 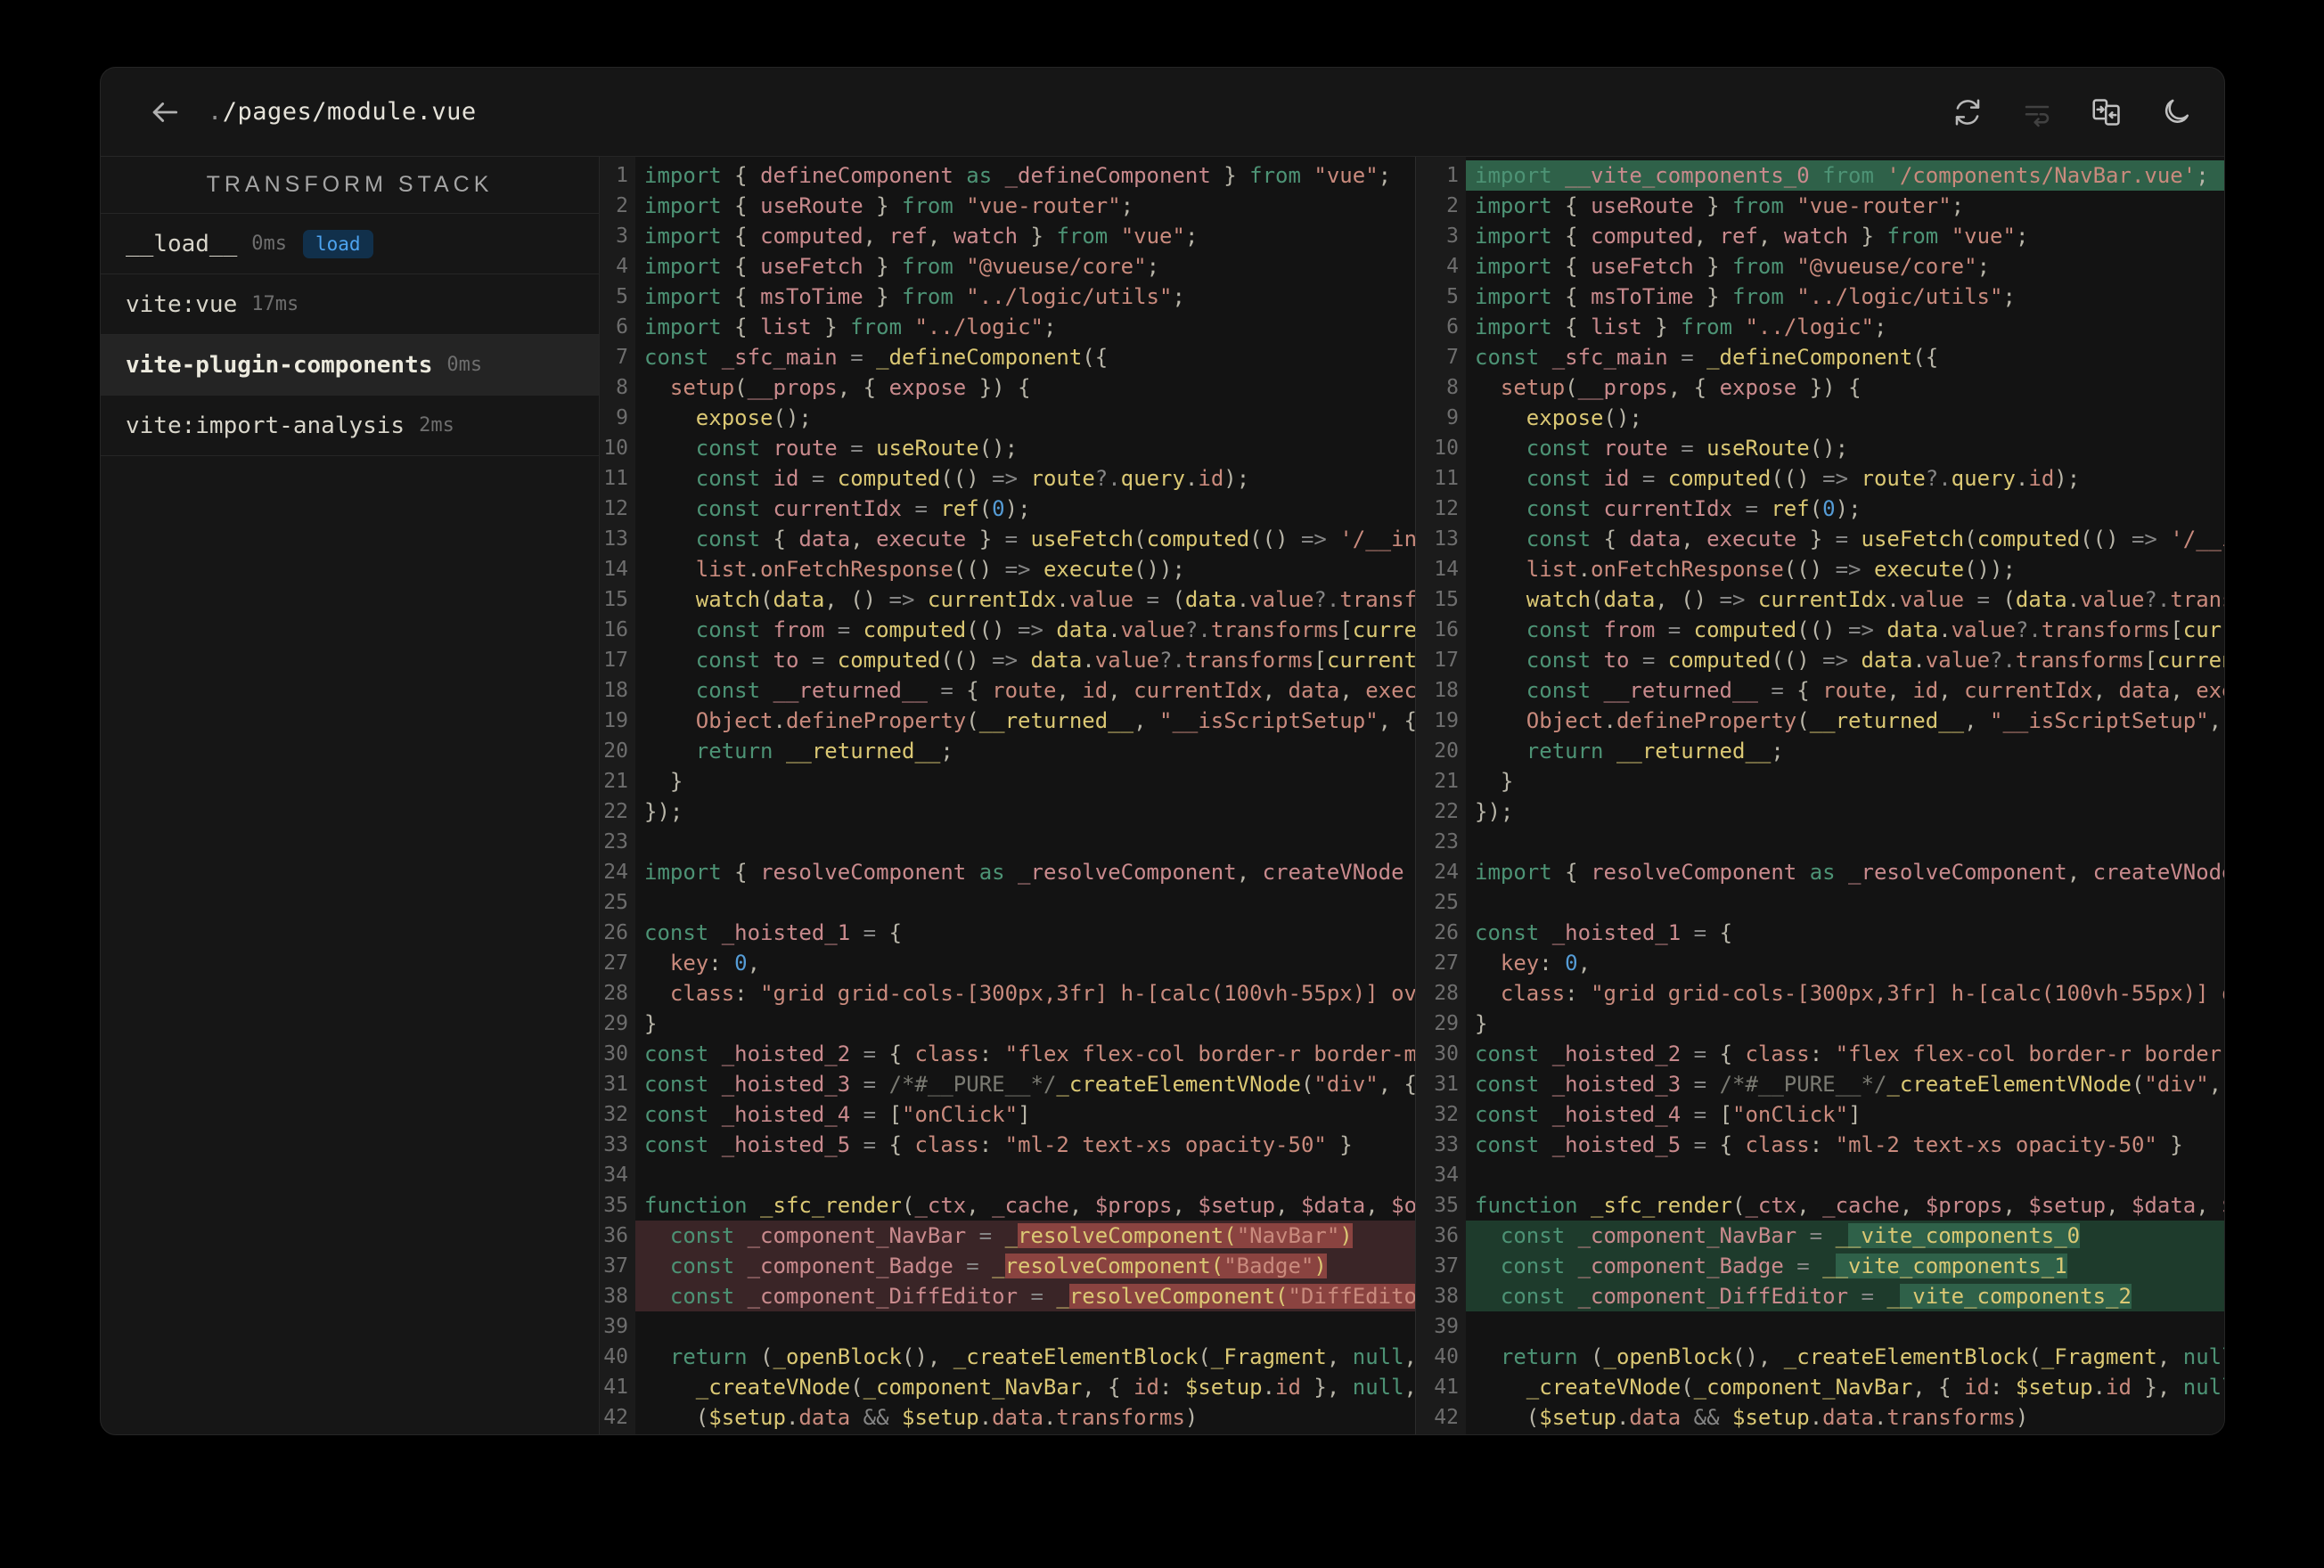 I want to click on code-line: 6 import { list } from "../logic";, so click(x=1820, y=327).